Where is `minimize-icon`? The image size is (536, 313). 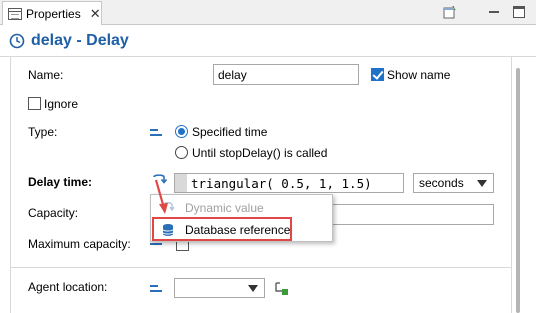 minimize-icon is located at coordinates (494, 12).